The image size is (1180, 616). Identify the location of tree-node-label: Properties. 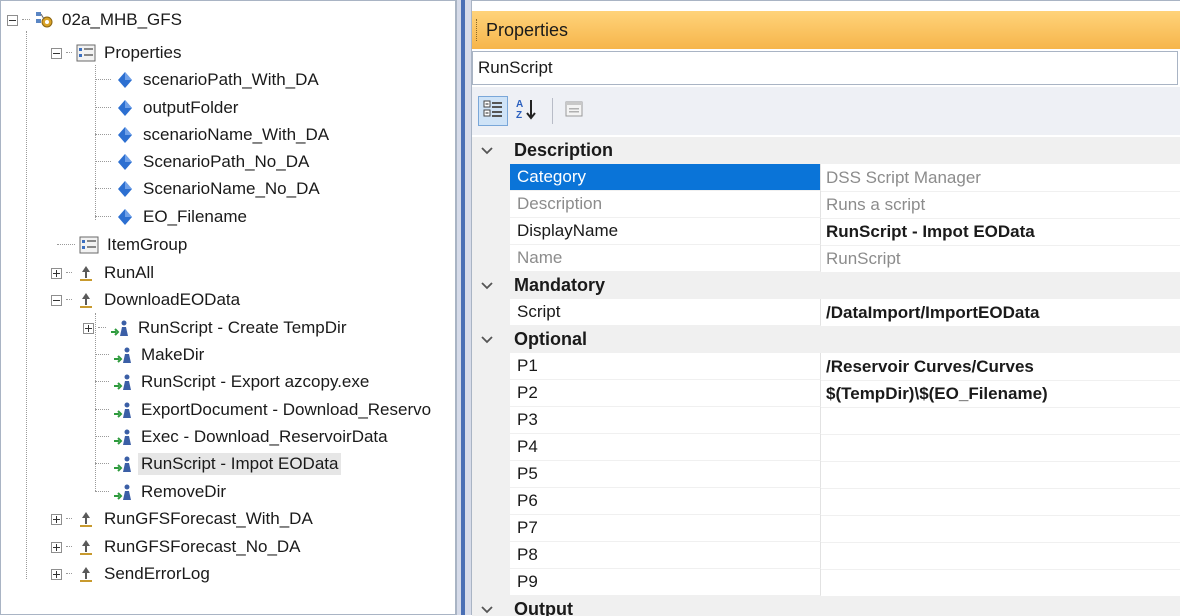
(143, 52).